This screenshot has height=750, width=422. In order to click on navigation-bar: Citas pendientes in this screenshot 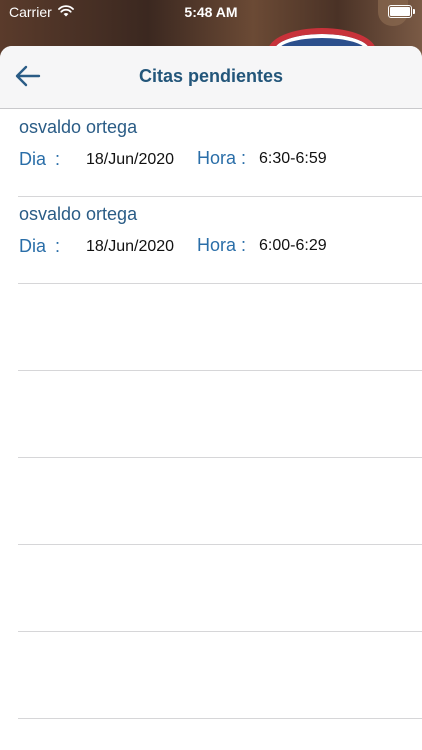, I will do `click(211, 77)`.